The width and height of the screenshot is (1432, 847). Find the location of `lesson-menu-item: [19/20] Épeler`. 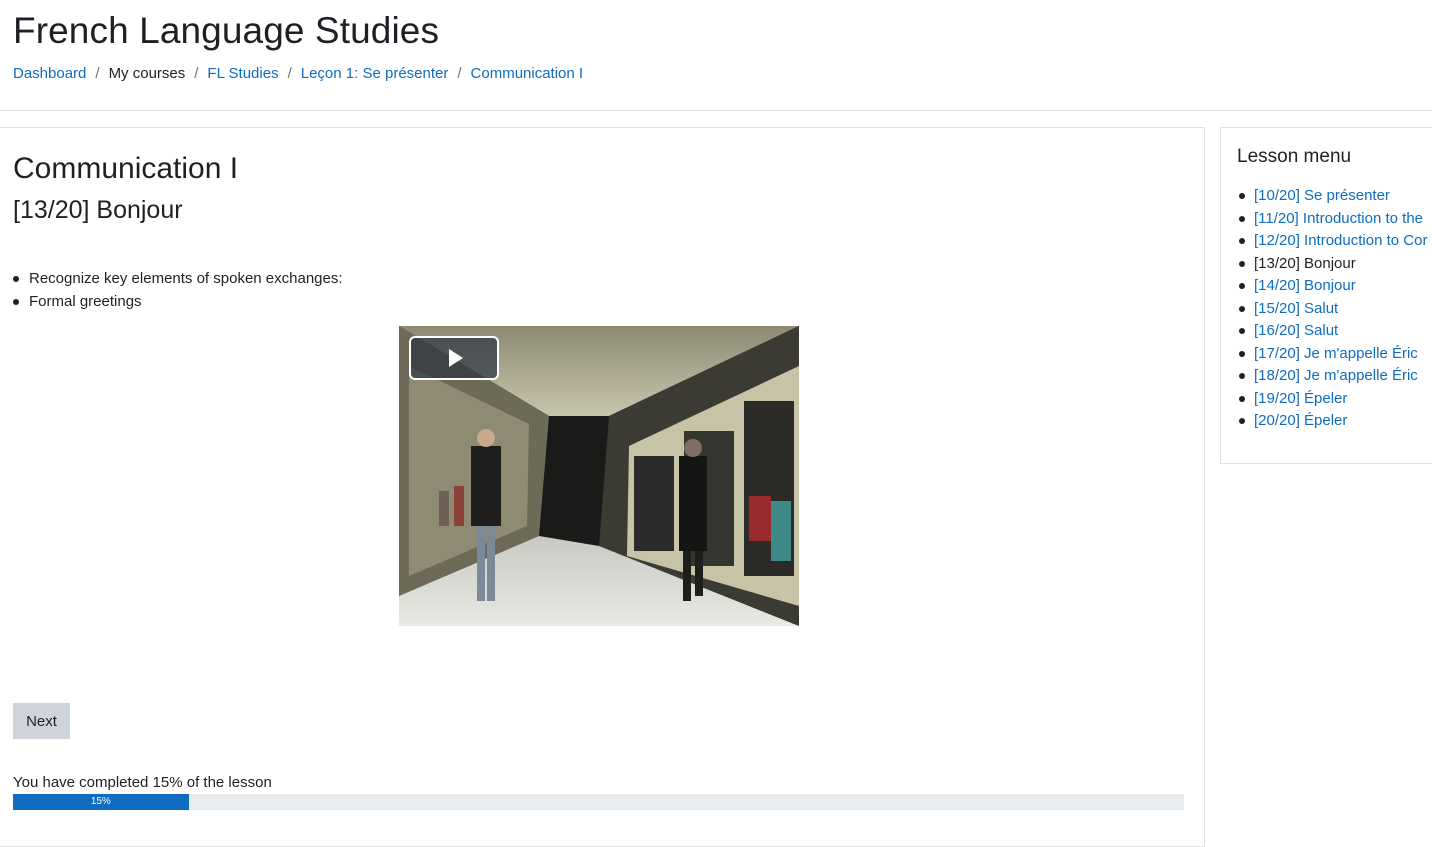

lesson-menu-item: [19/20] Épeler is located at coordinates (1333, 399).